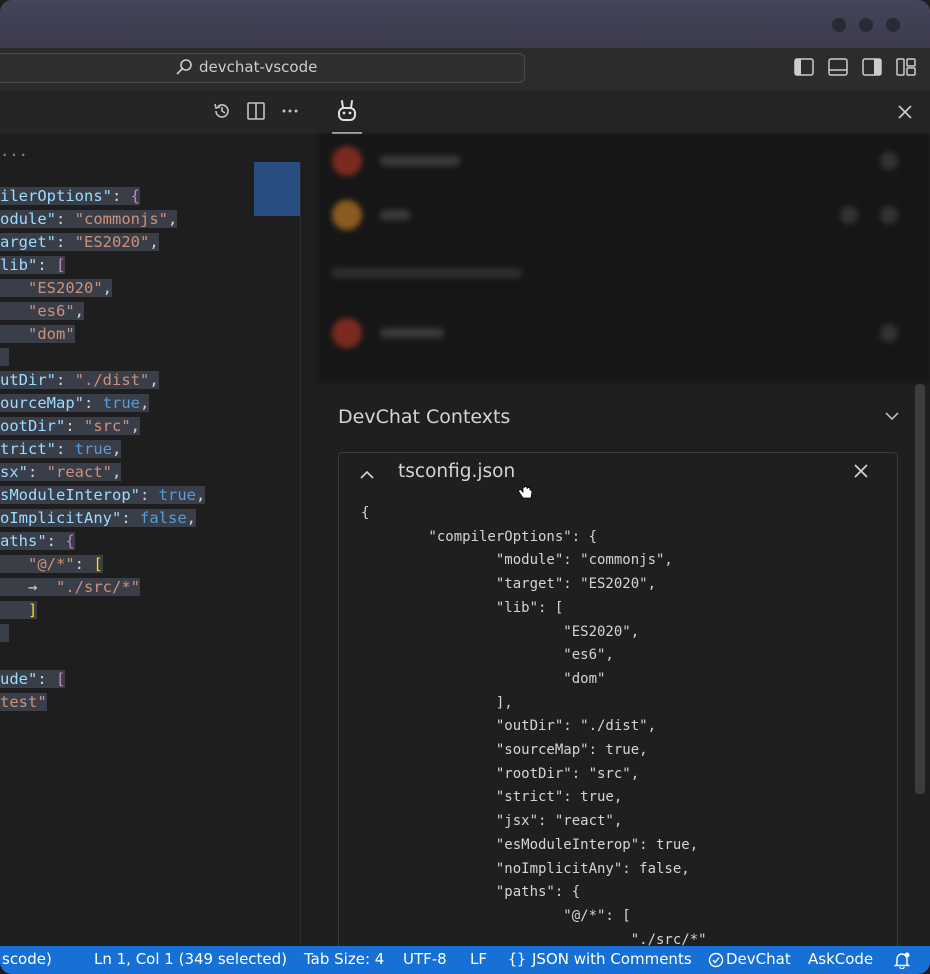 The width and height of the screenshot is (930, 974). I want to click on code-line: lib": [, so click(33, 265).